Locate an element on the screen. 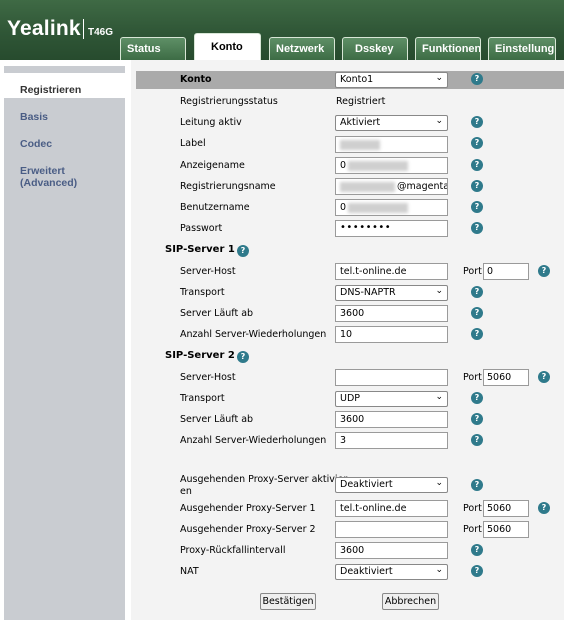  display-name-input: 0 is located at coordinates (391, 165).